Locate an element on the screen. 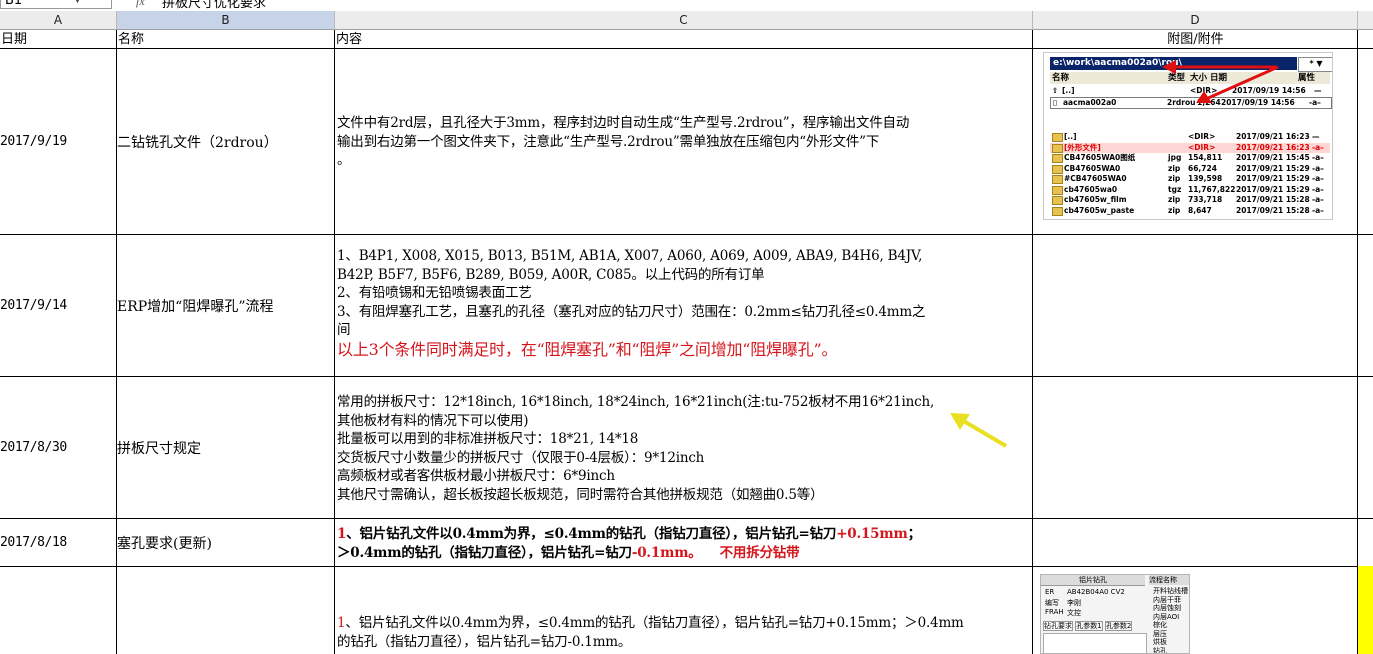 This screenshot has height=654, width=1373. highlight-line: 以上3个条件同时满足时，在“阻焊塞孔”和“阻焊”之间增加“阻焊曝孔”。 is located at coordinates (587, 349).